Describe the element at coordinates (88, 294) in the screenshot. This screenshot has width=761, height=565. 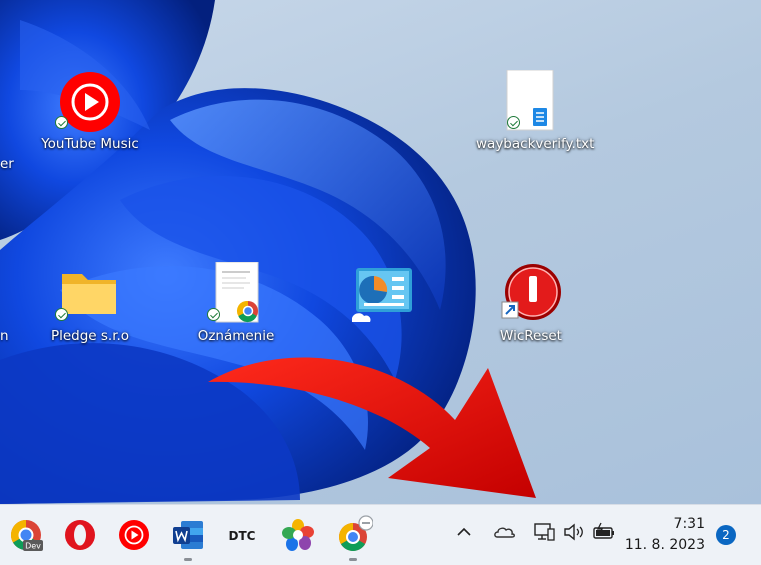
I see `folder-icon` at that location.